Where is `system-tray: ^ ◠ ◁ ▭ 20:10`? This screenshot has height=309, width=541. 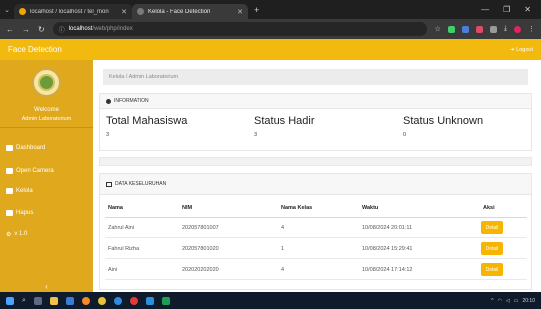 system-tray: ^ ◠ ◁ ▭ 20:10 is located at coordinates (513, 301).